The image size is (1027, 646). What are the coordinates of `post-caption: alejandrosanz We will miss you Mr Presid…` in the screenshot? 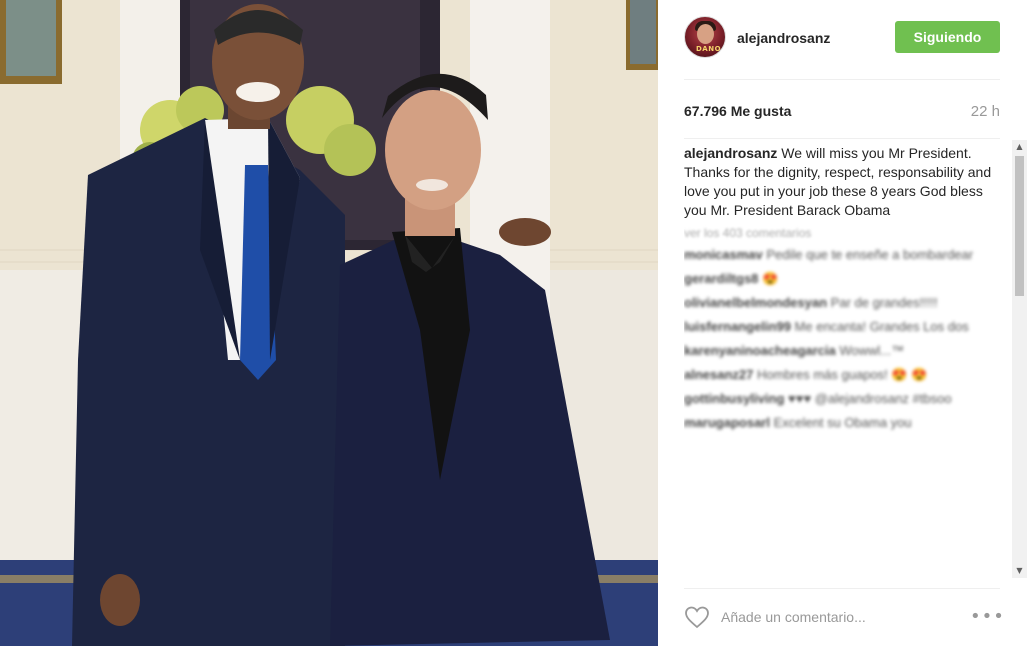 It's located at (842, 182).